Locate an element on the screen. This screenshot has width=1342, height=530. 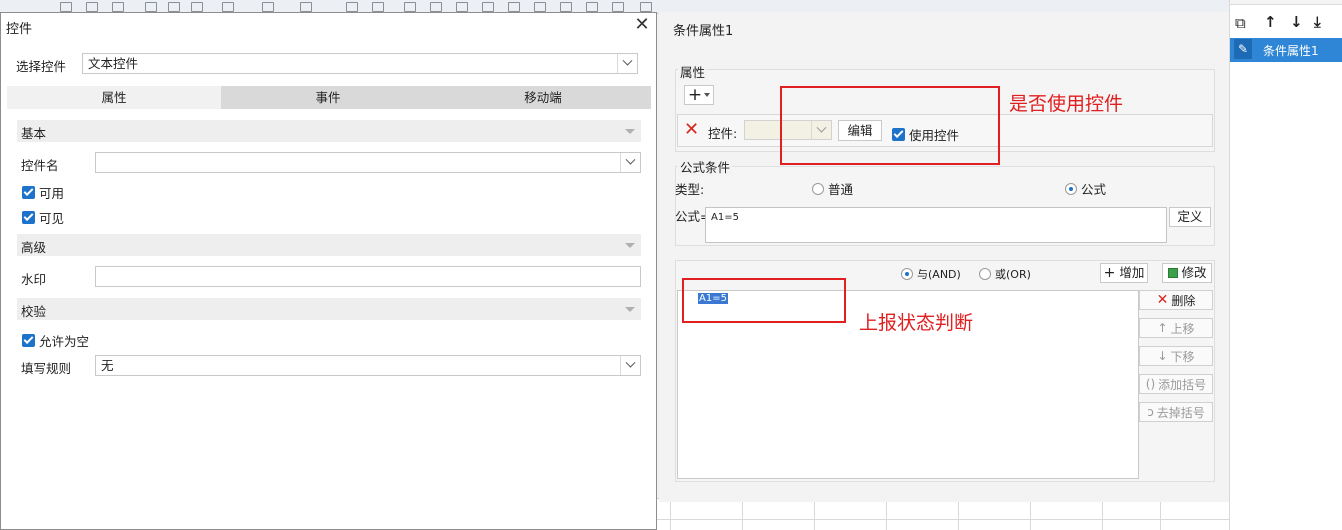
add-condition-button: + 增加 is located at coordinates (1124, 273).